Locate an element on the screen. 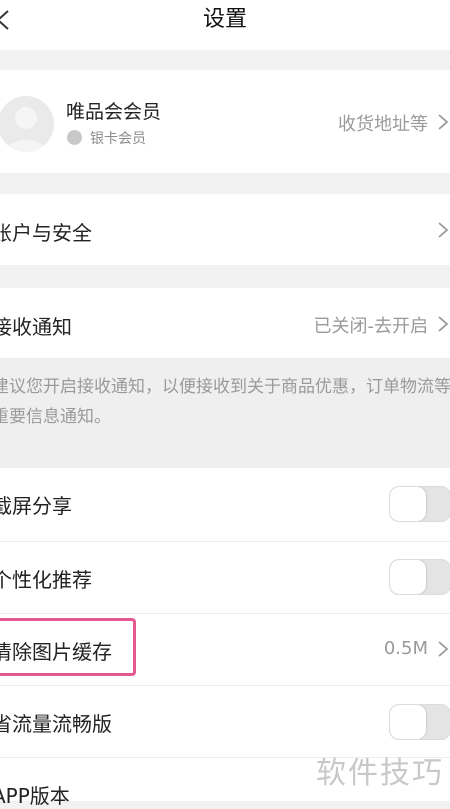 The height and width of the screenshot is (809, 450). notification-status: 已关闭-去开启 is located at coordinates (371, 325).